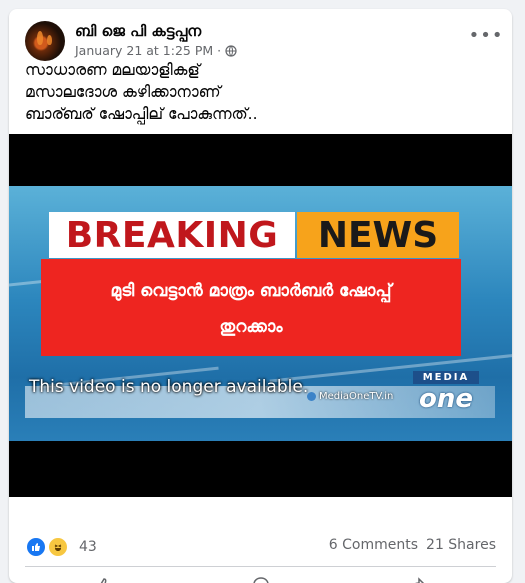 Image resolution: width=525 pixels, height=583 pixels. I want to click on reactions-summary: 43, so click(61, 547).